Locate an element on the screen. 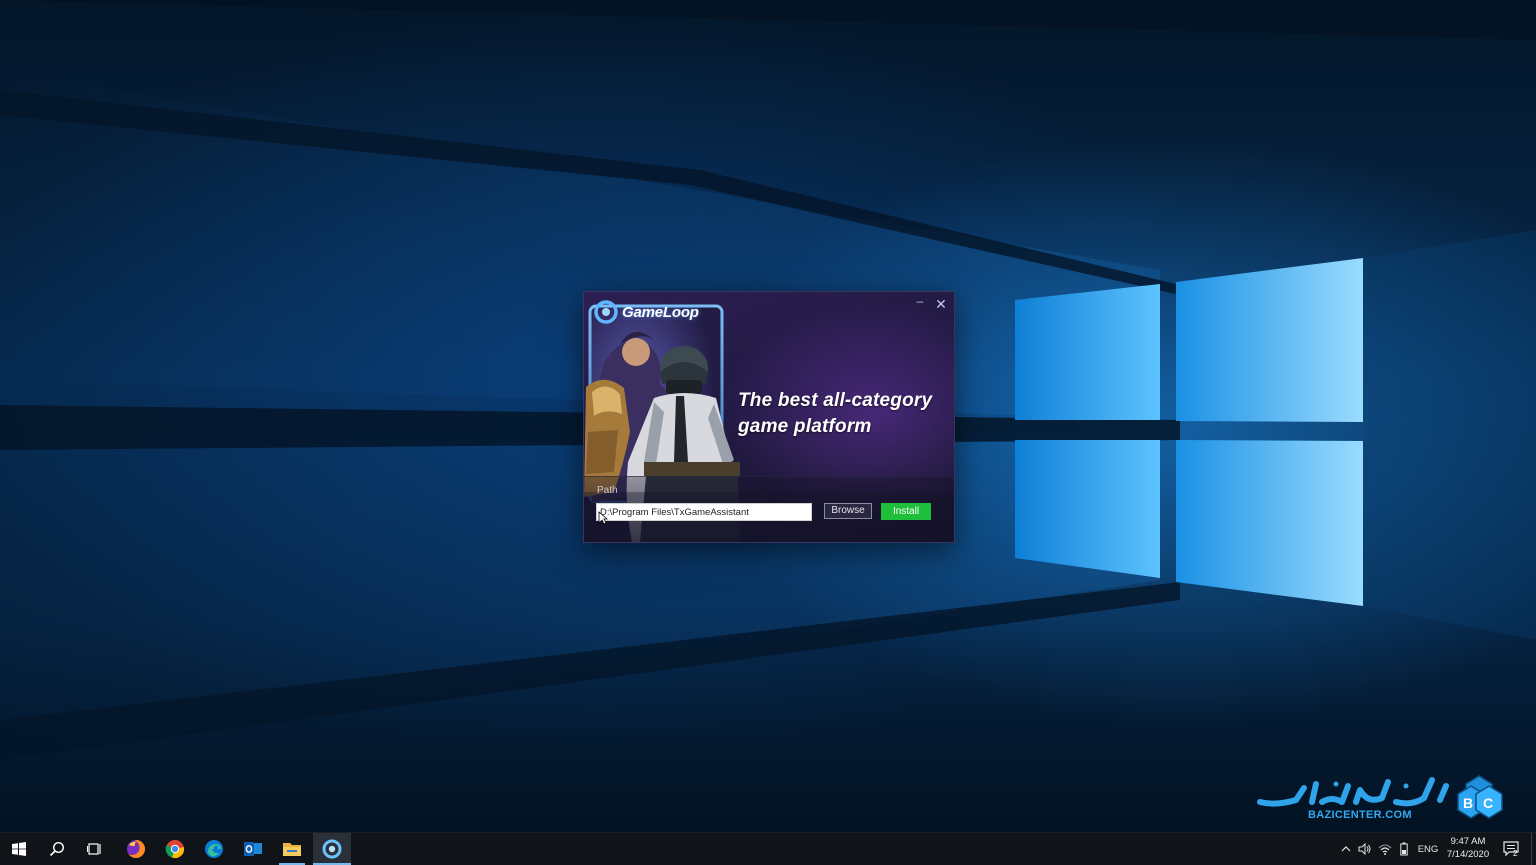 The height and width of the screenshot is (865, 1536). clock: 9:47 AM 7/14/2020 is located at coordinates (1468, 849).